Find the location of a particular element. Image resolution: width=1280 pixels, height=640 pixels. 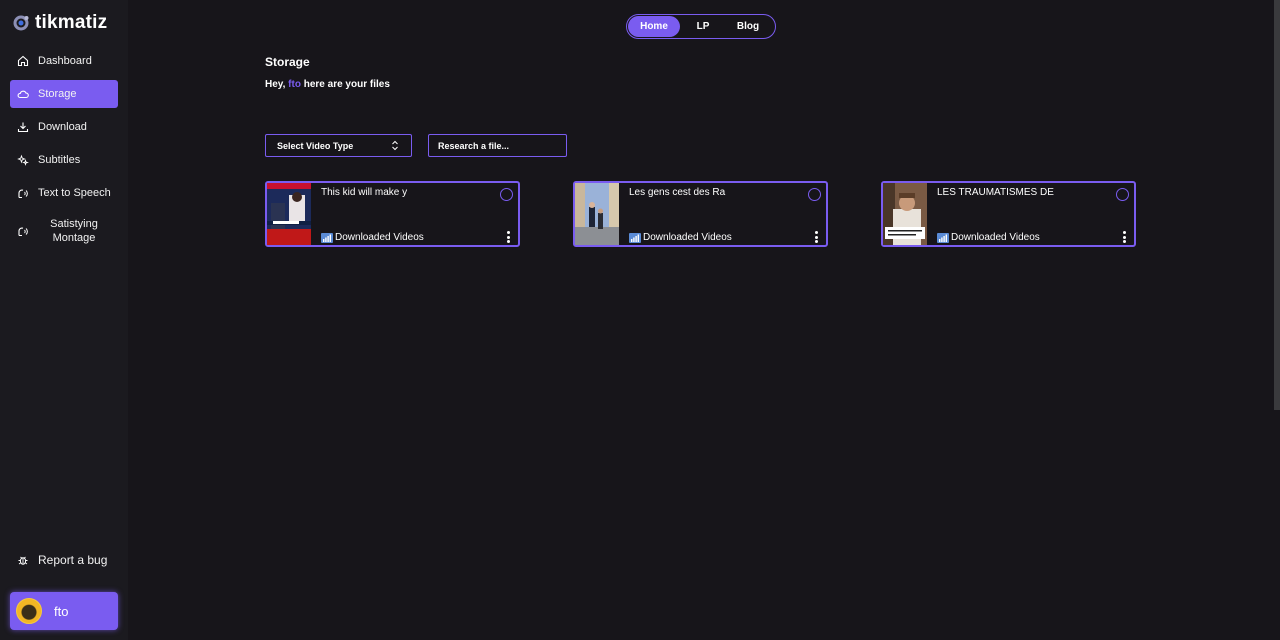

sidebar-item-label: Storage is located at coordinates (57, 94).